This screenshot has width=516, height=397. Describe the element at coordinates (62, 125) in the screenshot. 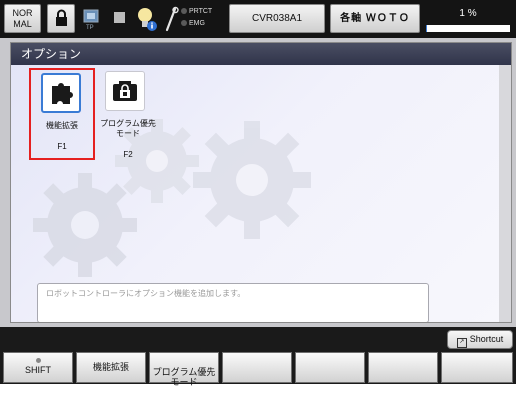

I see `option-label: 機能拡張` at that location.